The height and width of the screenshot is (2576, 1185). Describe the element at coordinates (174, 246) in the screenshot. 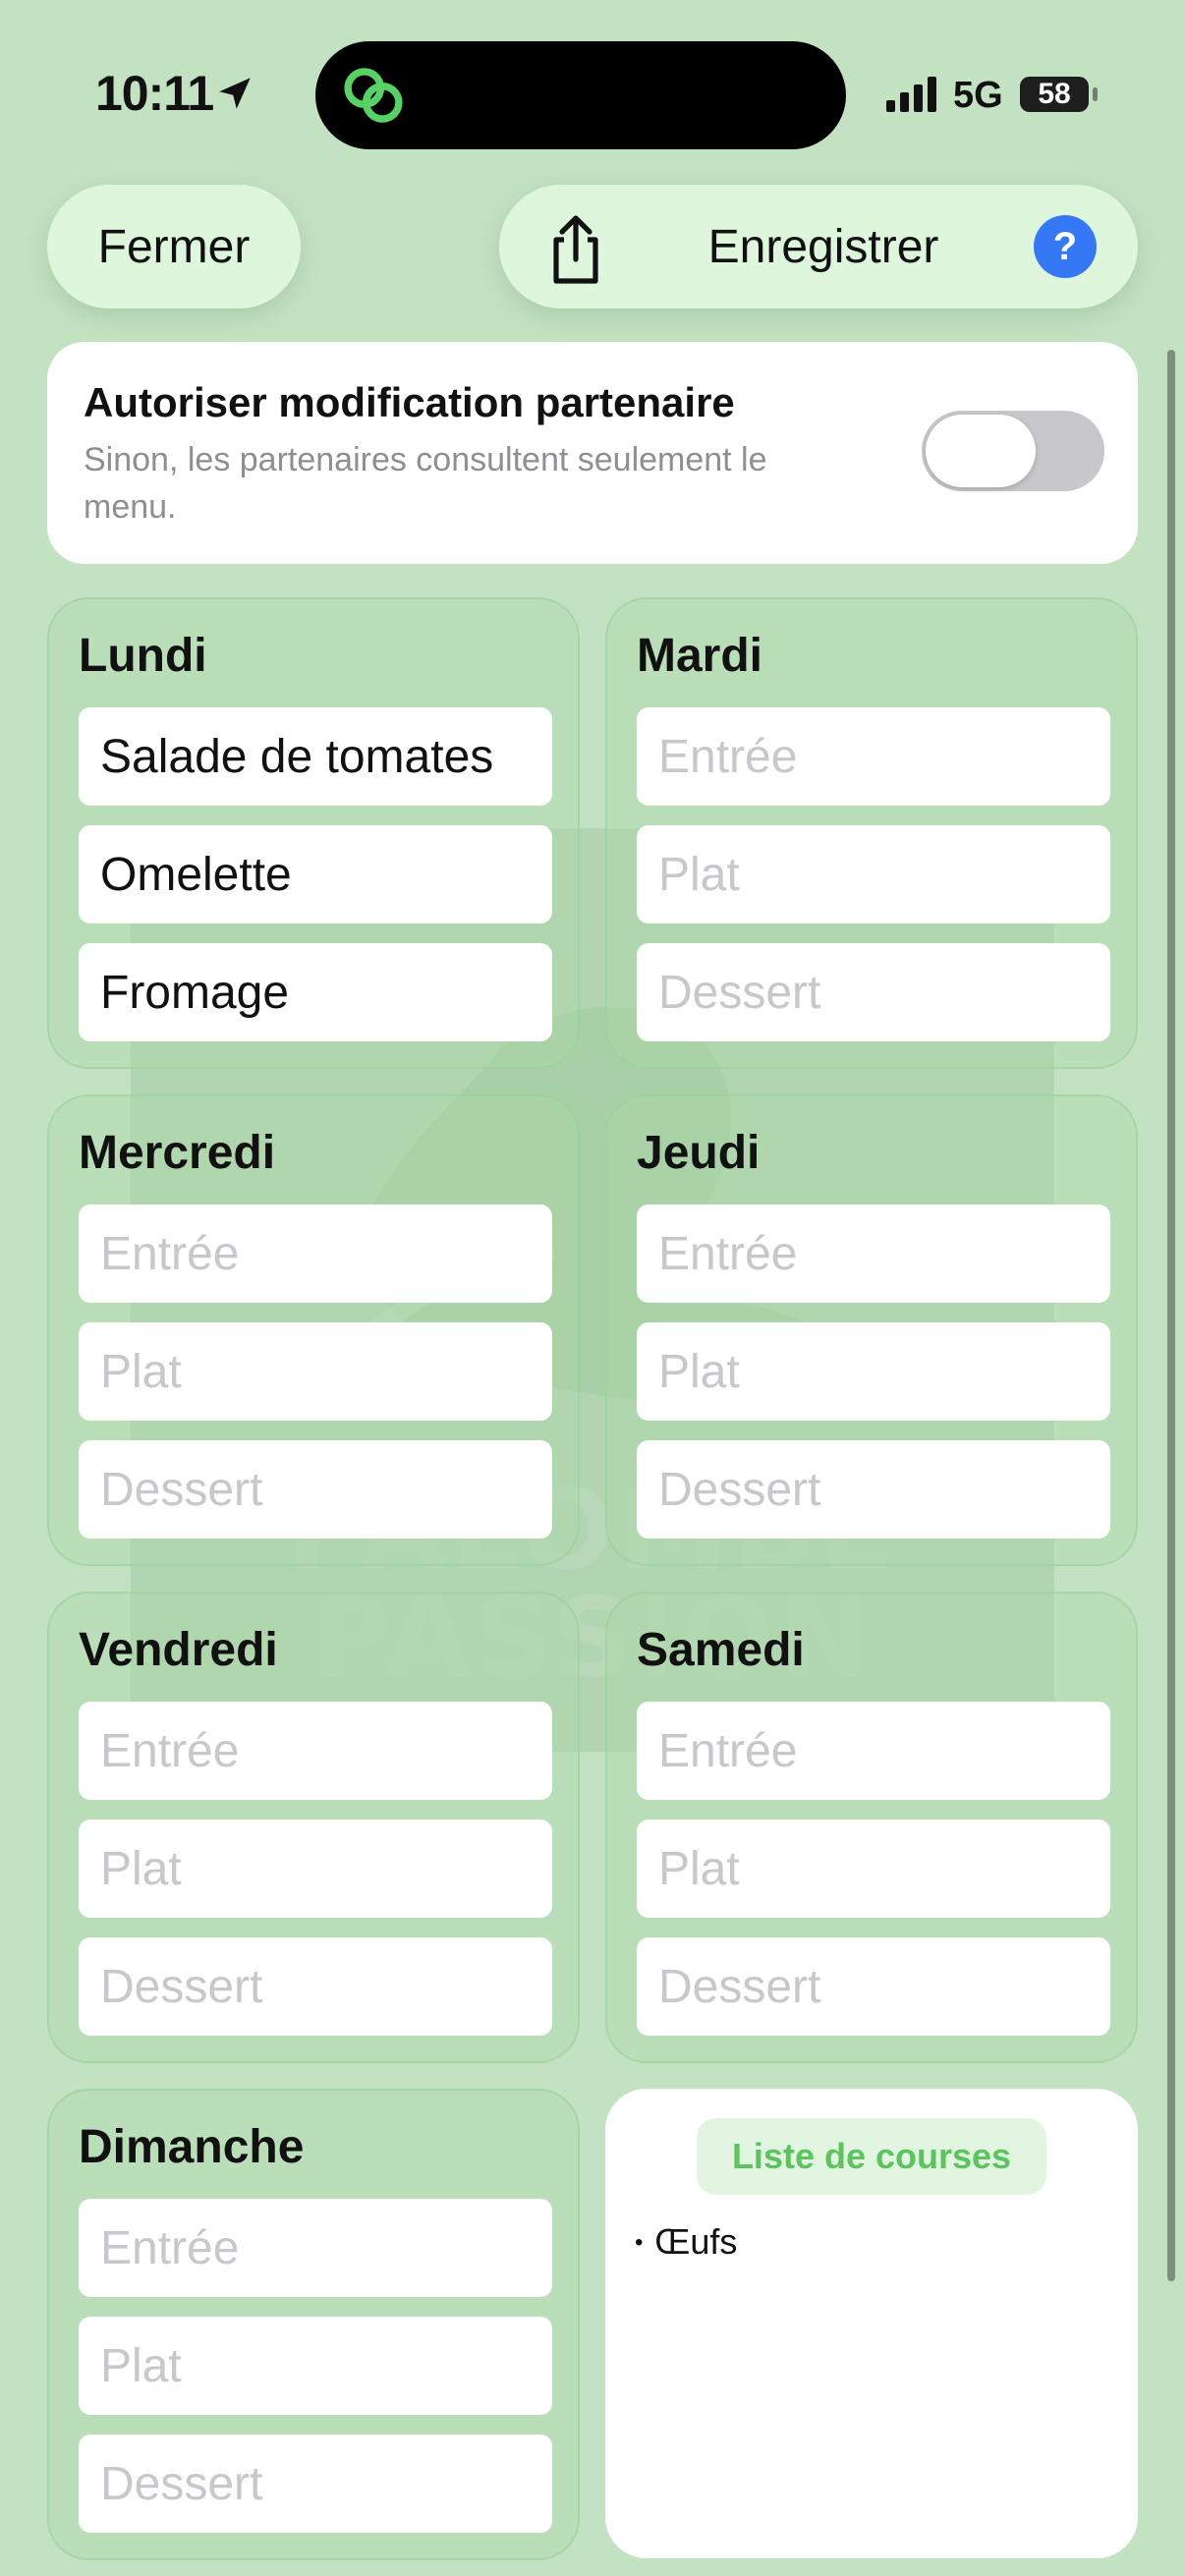

I see `close-button: Fermer` at that location.